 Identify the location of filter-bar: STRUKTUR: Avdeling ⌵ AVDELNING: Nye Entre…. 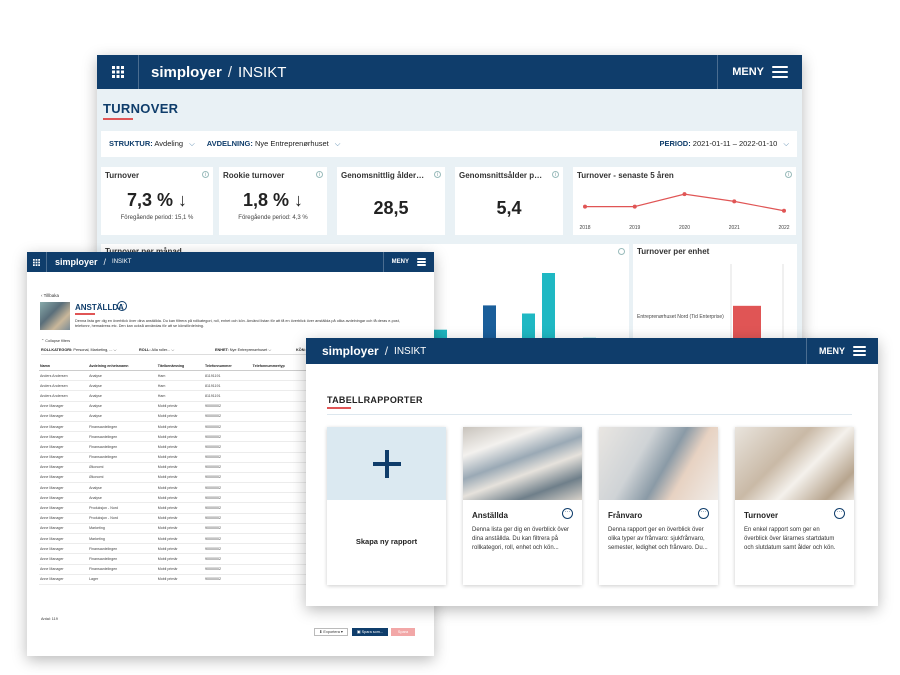
(449, 144).